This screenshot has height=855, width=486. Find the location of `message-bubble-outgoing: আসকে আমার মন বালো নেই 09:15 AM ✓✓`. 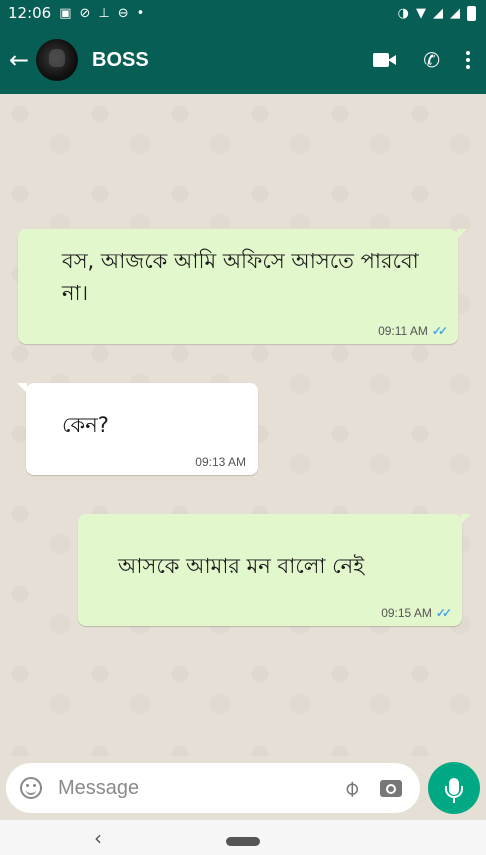

message-bubble-outgoing: আসকে আমার মন বালো নেই 09:15 AM ✓✓ is located at coordinates (274, 570).